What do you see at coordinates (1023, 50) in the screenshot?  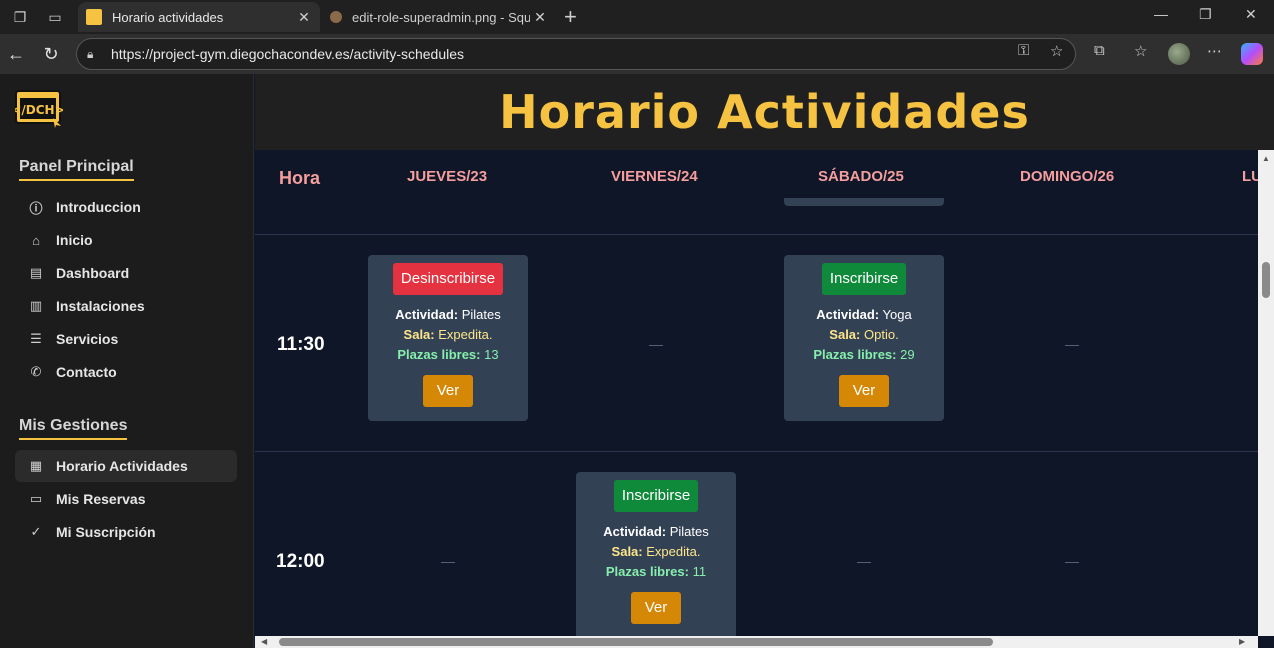 I see `key-icon: ⚿` at bounding box center [1023, 50].